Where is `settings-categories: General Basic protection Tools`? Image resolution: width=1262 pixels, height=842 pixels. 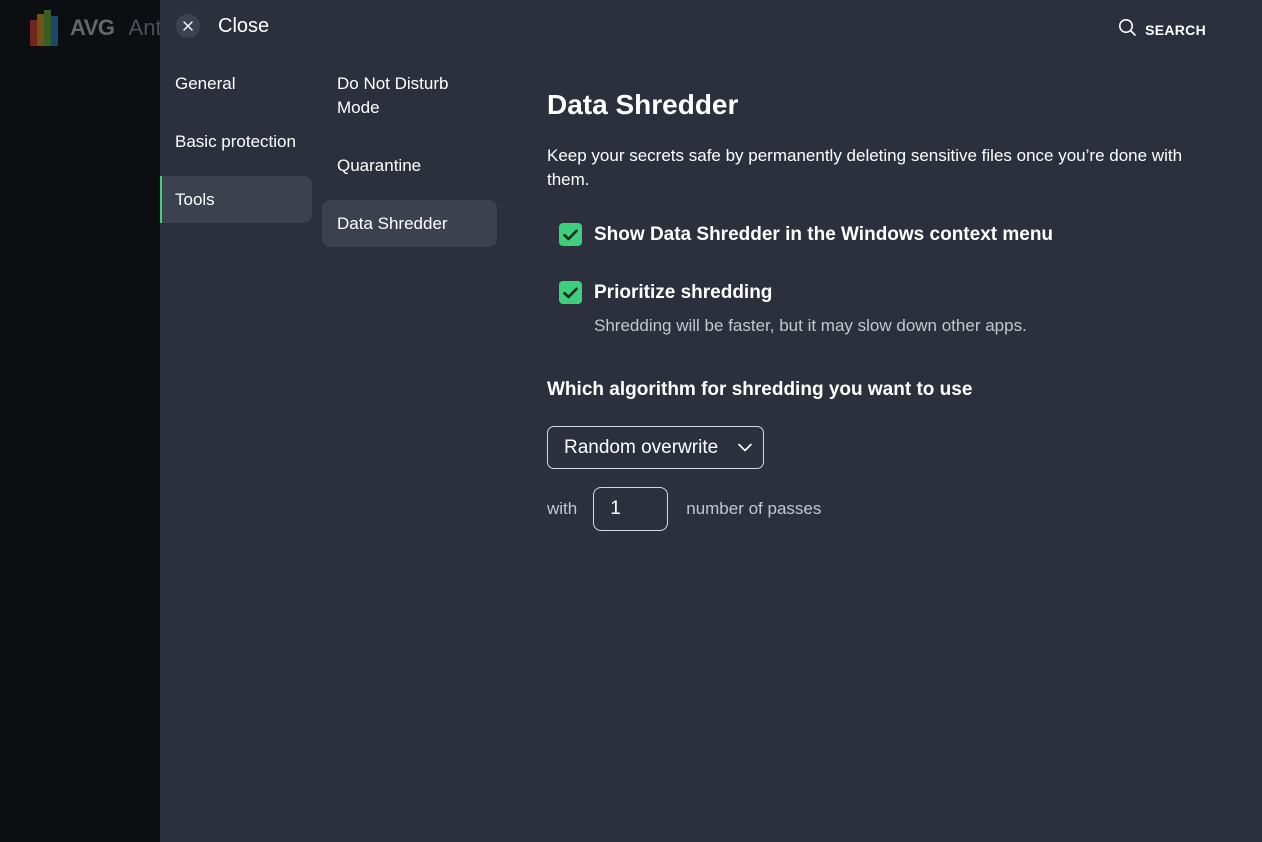
settings-categories: General Basic protection Tools is located at coordinates (236, 141).